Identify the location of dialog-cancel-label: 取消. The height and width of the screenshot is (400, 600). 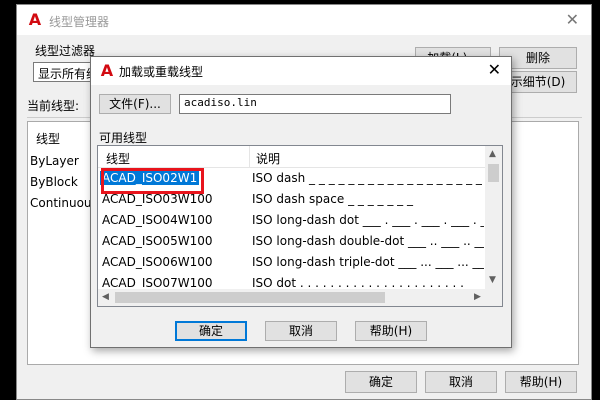
(300, 331).